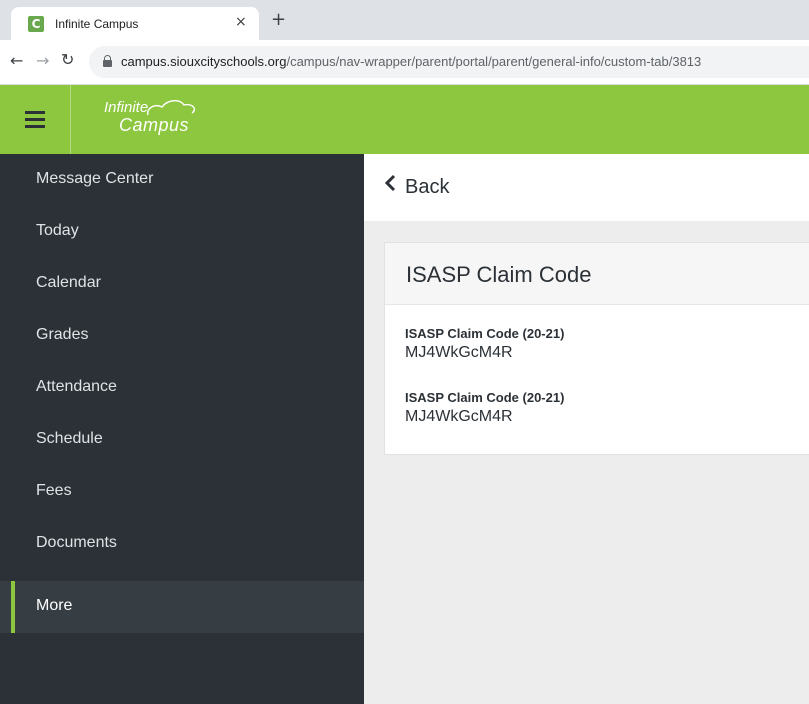 This screenshot has height=704, width=809. I want to click on active-indicator, so click(13, 607).